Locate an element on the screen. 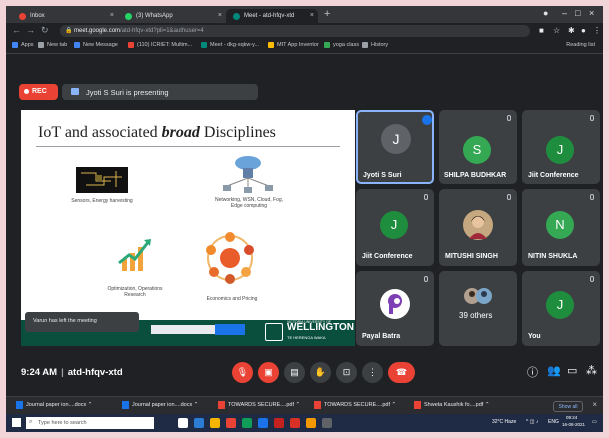  camera-off-button: ▣ is located at coordinates (268, 372).